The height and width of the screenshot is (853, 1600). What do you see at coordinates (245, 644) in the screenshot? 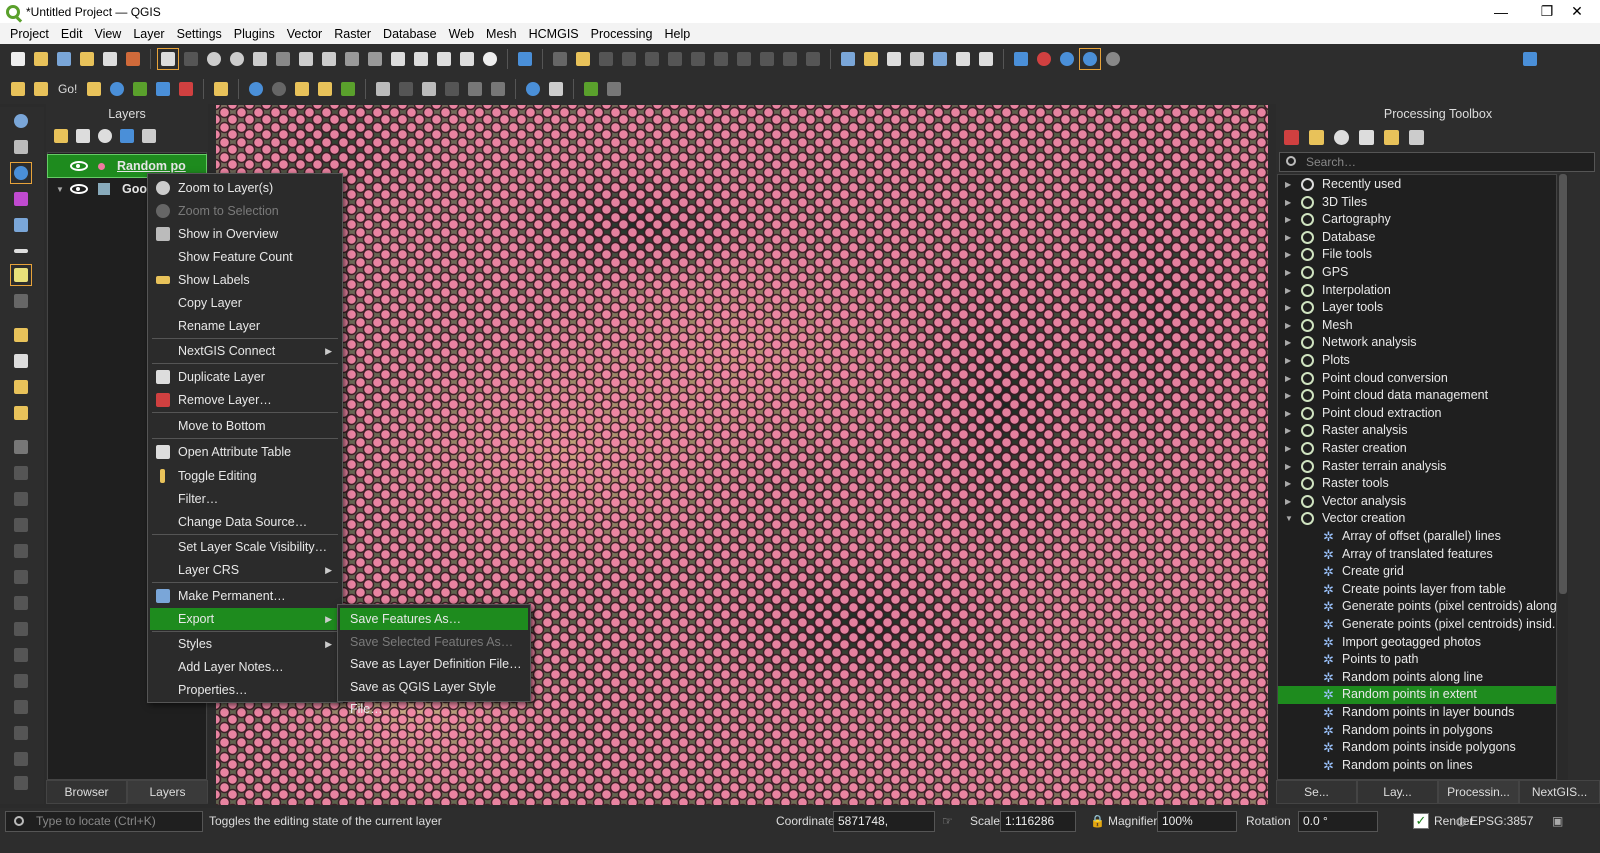
I see `menu-item-styles: Styles ▶` at bounding box center [245, 644].